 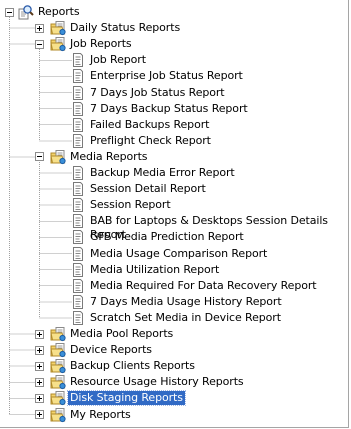 I want to click on tree-node-daily-status-reports: Daily Status Reports, so click(x=125, y=28).